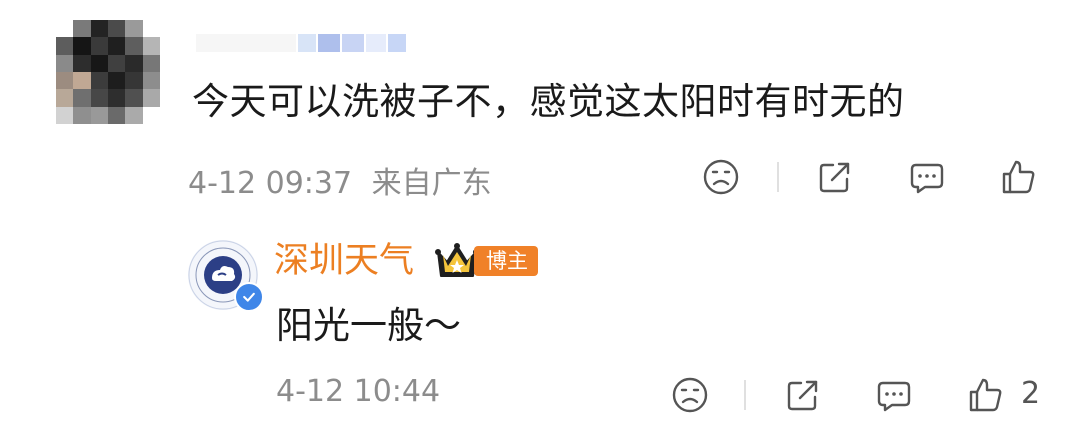  I want to click on reply-button, so click(927, 177).